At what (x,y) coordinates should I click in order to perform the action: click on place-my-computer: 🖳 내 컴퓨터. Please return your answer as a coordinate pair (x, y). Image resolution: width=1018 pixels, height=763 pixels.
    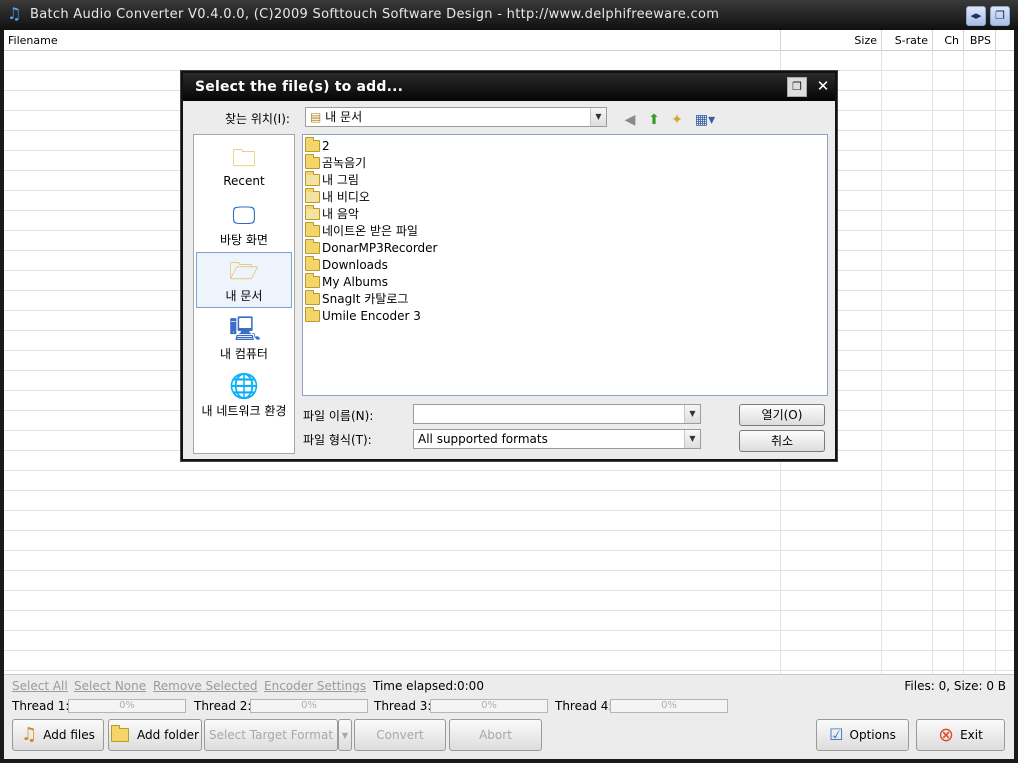
    Looking at the image, I should click on (244, 339).